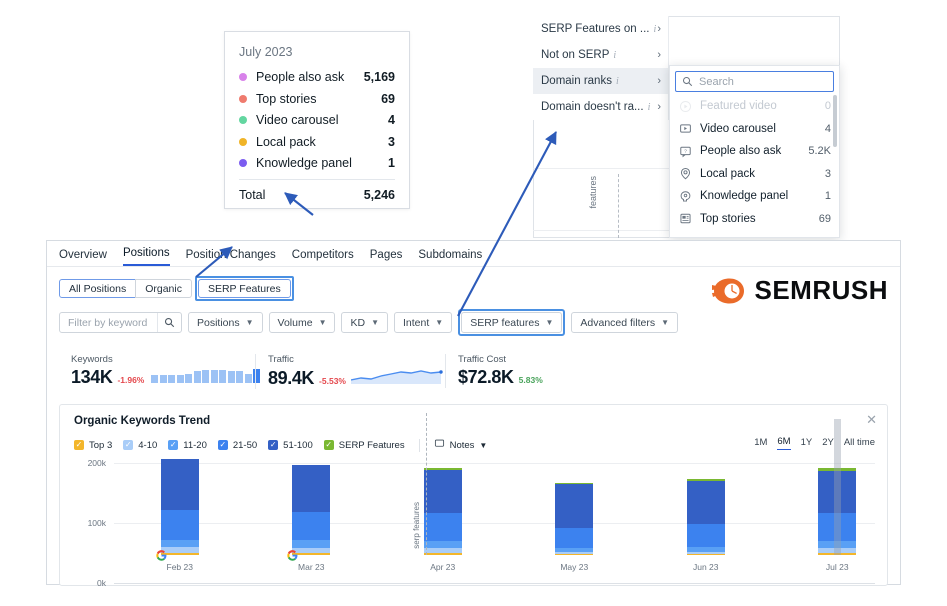  Describe the element at coordinates (423, 322) in the screenshot. I see `filter-intent: Intent ▼` at that location.